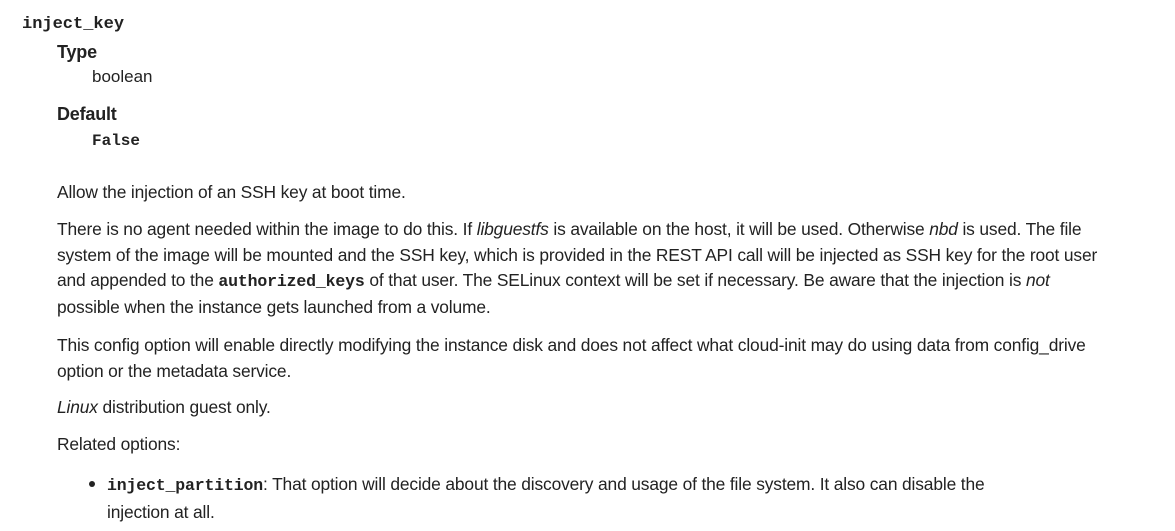 This screenshot has width=1175, height=531. What do you see at coordinates (92, 484) in the screenshot?
I see `bullet-icon` at bounding box center [92, 484].